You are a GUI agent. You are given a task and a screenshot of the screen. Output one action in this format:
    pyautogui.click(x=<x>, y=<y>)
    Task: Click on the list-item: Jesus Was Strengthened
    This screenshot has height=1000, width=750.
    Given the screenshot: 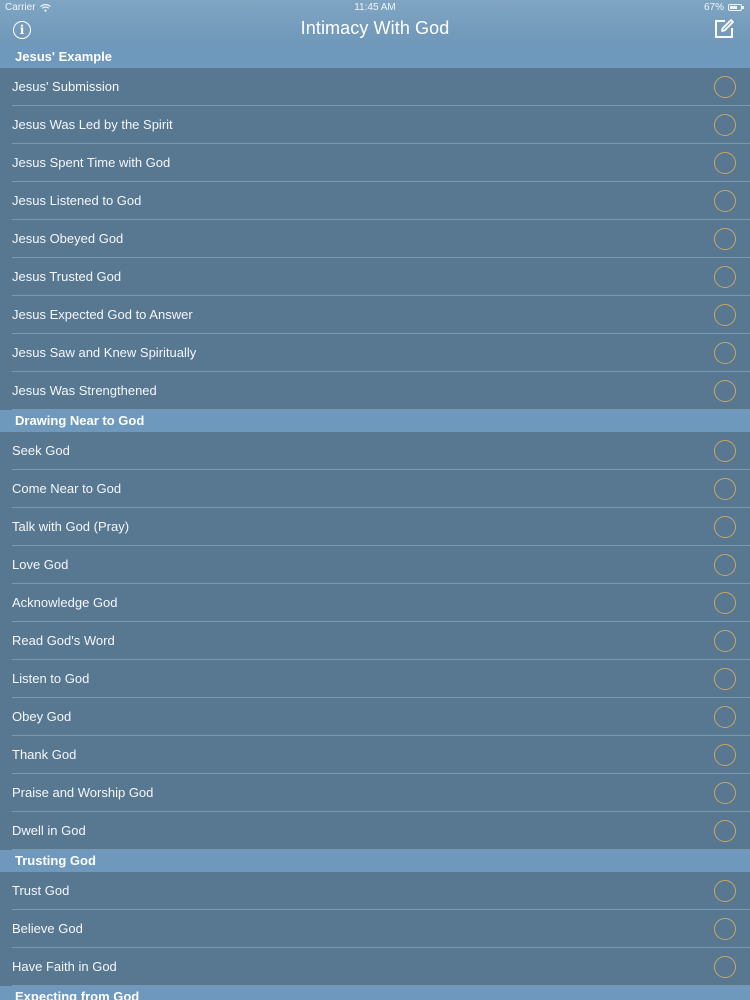 What is the action you would take?
    pyautogui.click(x=375, y=391)
    